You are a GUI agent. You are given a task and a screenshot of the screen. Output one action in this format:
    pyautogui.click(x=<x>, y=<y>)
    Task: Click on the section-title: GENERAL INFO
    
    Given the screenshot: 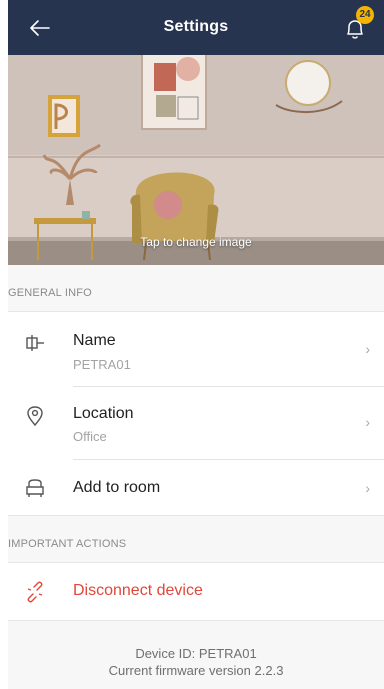 What is the action you would take?
    pyautogui.click(x=50, y=293)
    